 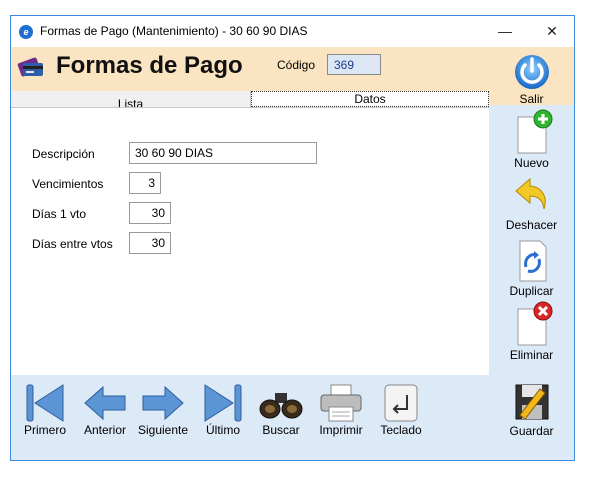 I want to click on app-icon: e, so click(x=26, y=32).